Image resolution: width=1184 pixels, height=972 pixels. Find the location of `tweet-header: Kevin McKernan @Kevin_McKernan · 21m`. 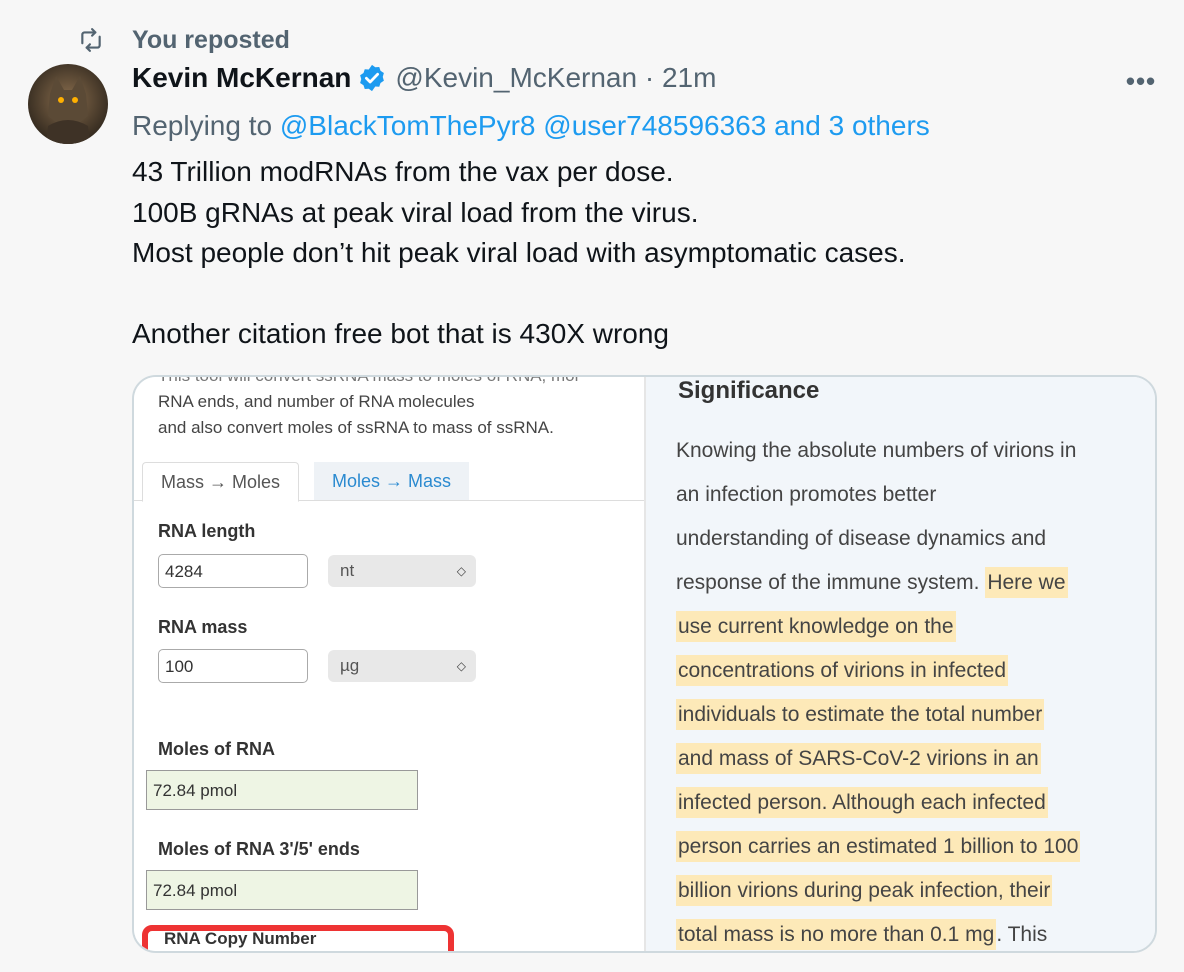

tweet-header: Kevin McKernan @Kevin_McKernan · 21m is located at coordinates (424, 78).